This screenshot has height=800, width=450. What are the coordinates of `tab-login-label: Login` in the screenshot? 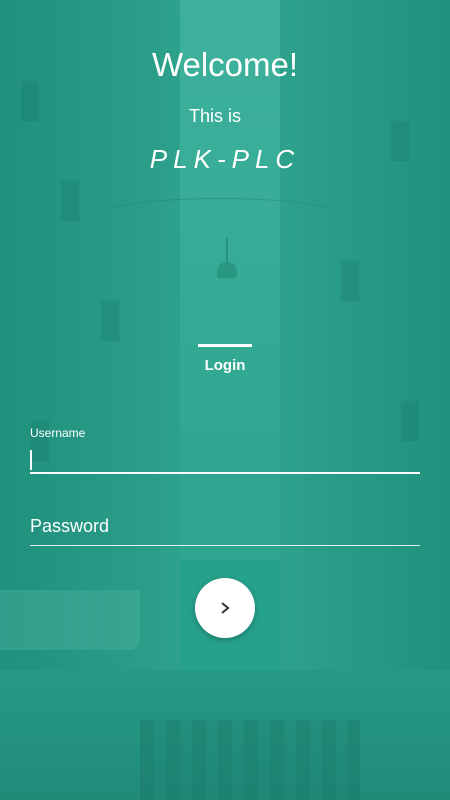 It's located at (225, 365).